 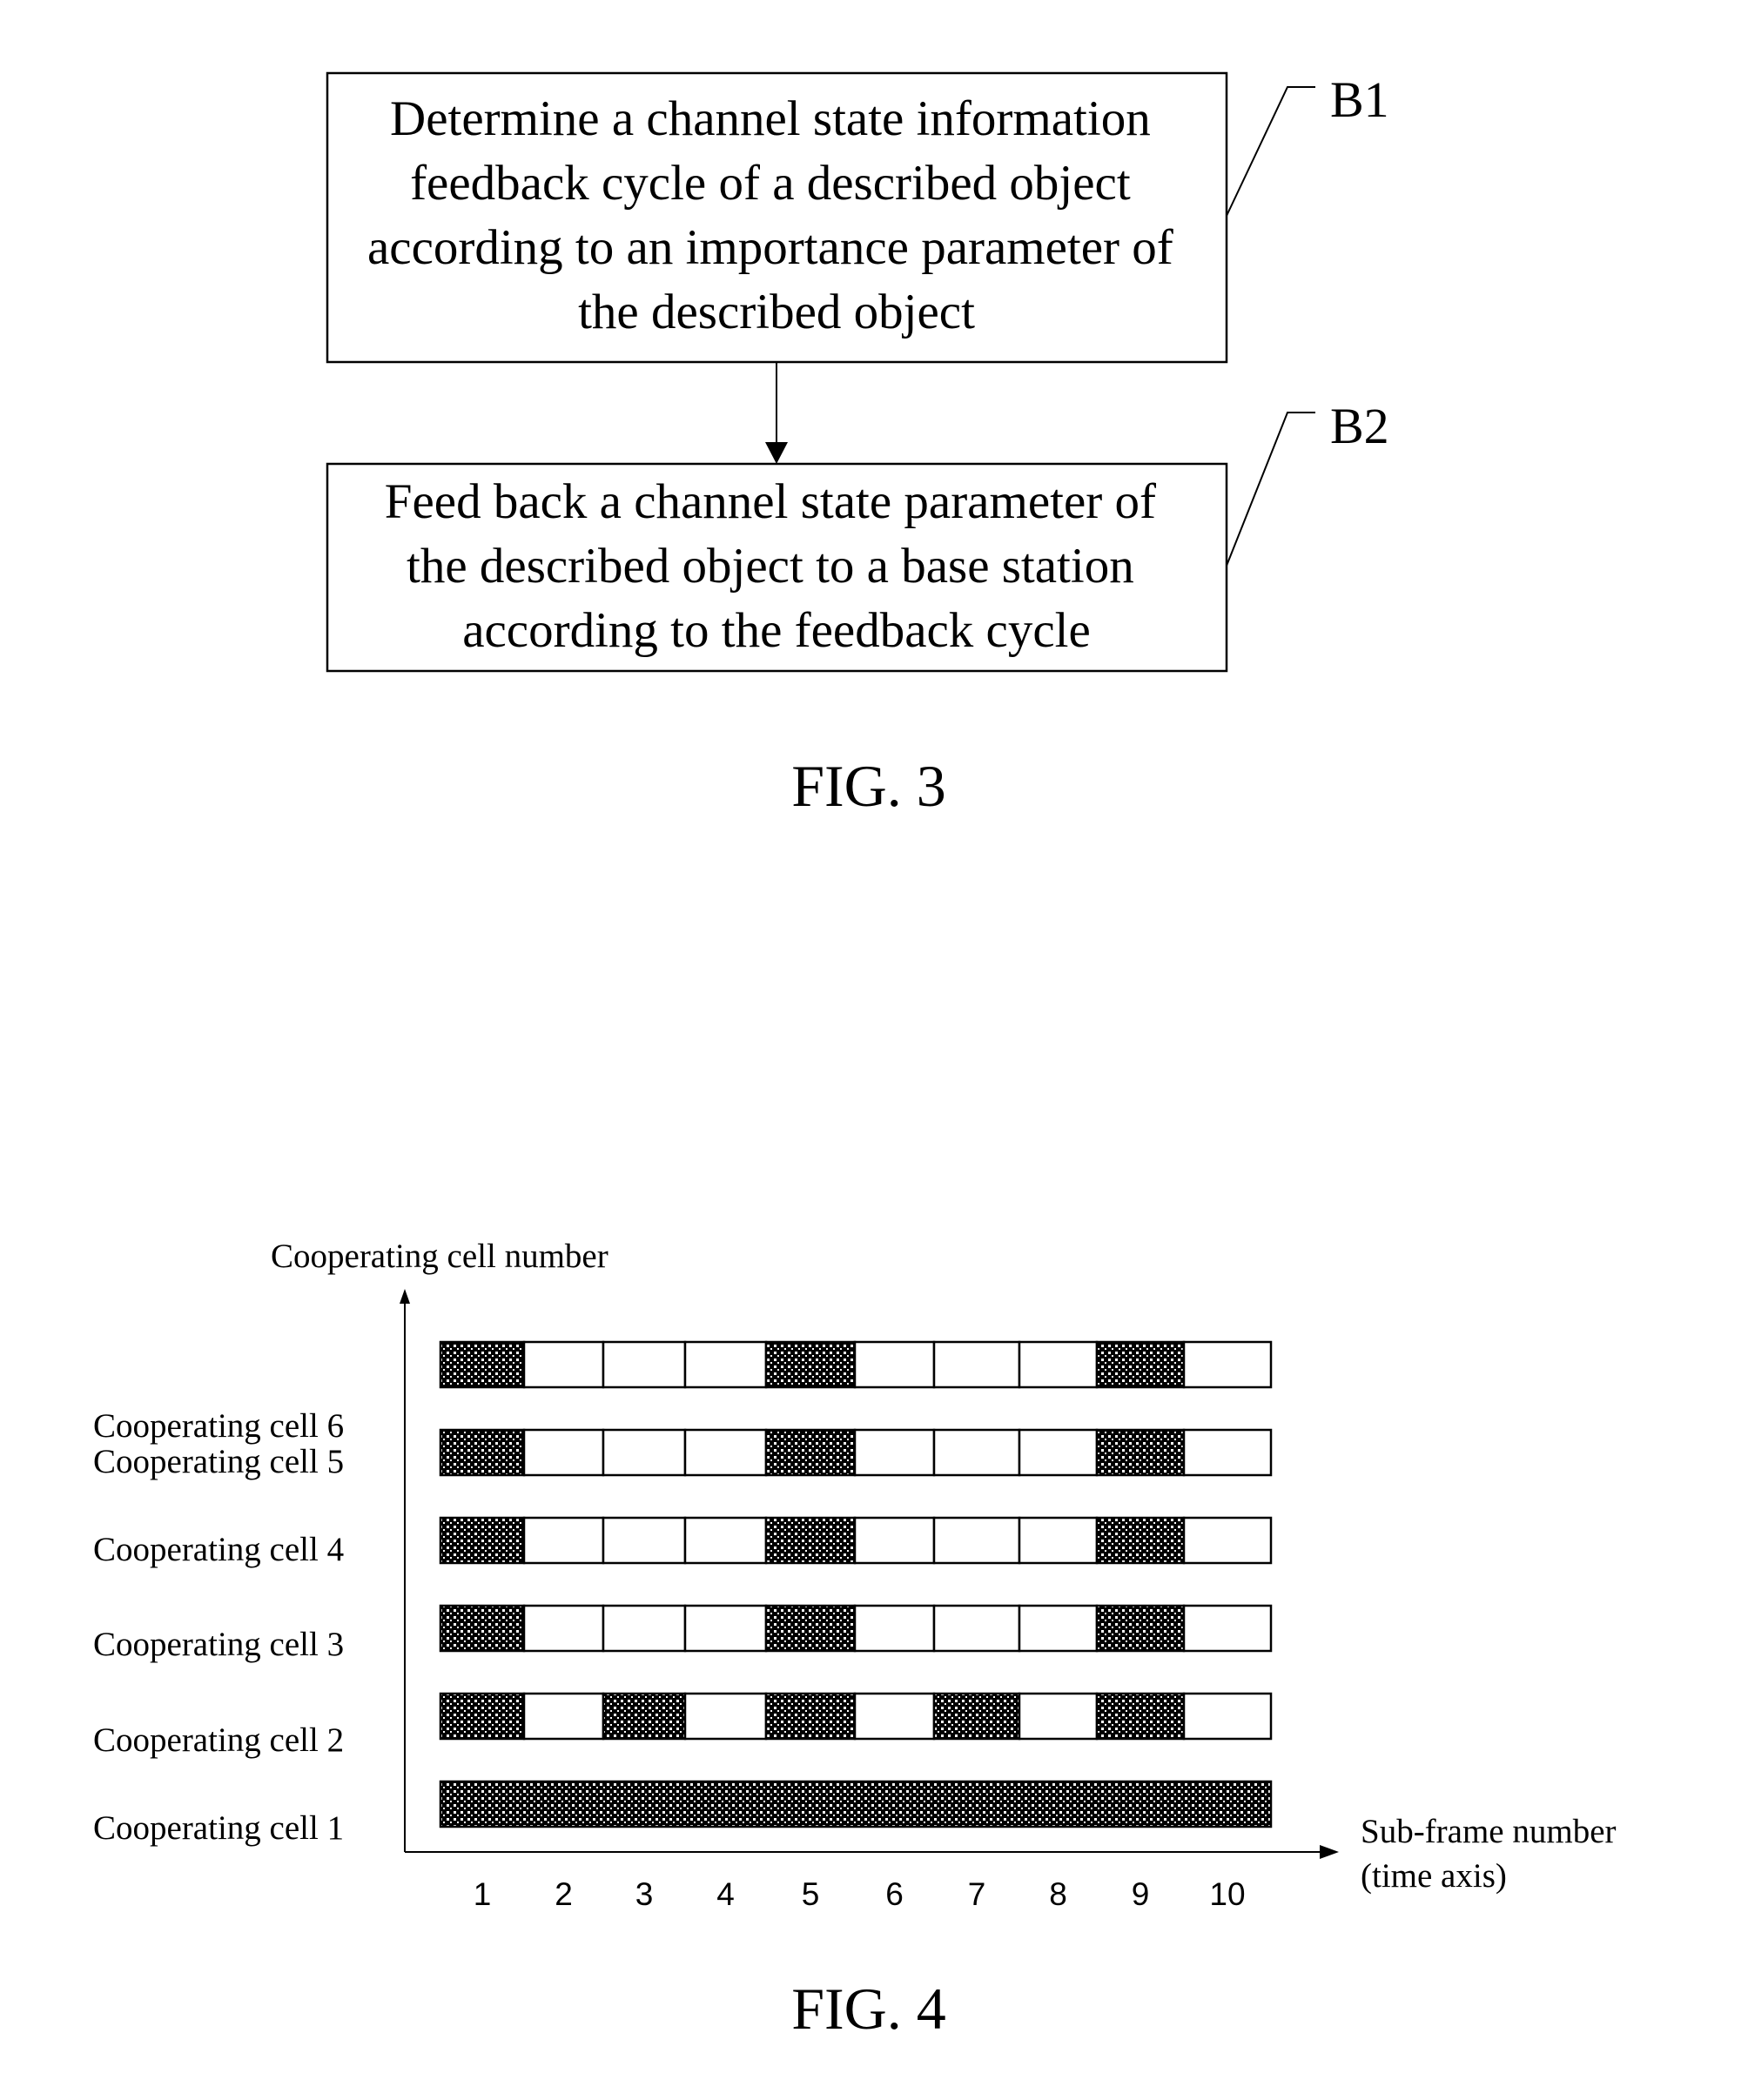 I want to click on flow-arrow, so click(x=777, y=413).